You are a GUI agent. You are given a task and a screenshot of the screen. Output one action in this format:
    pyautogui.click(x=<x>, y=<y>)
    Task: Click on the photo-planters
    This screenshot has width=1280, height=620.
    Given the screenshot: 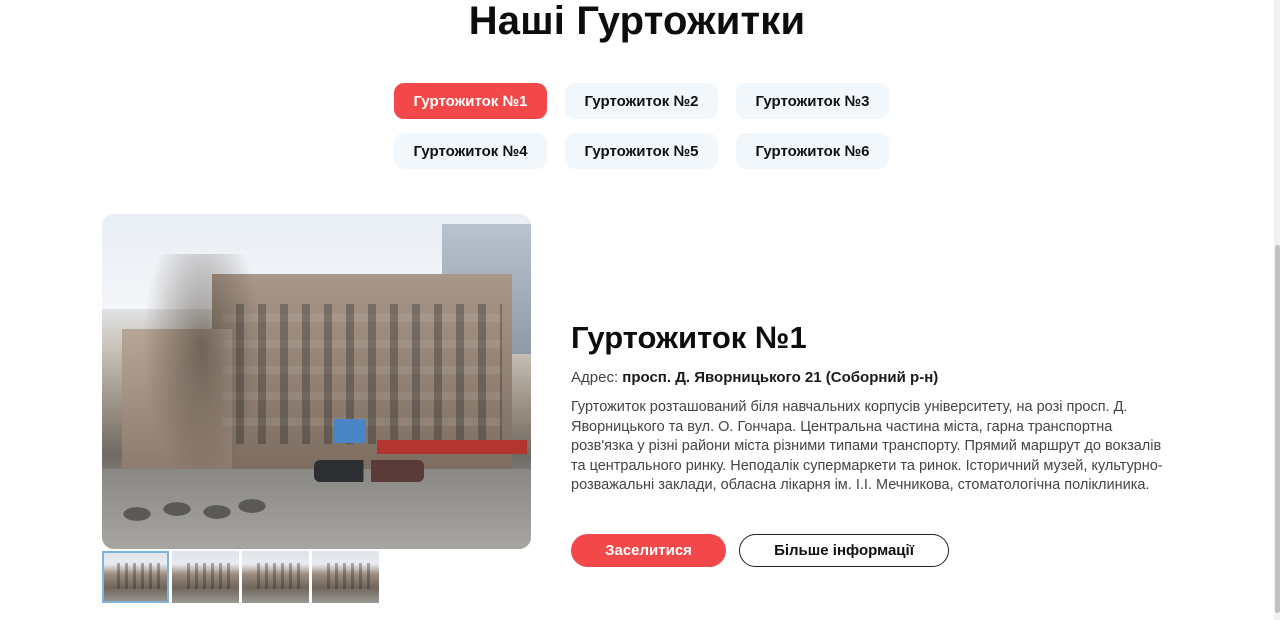 What is the action you would take?
    pyautogui.click(x=192, y=508)
    